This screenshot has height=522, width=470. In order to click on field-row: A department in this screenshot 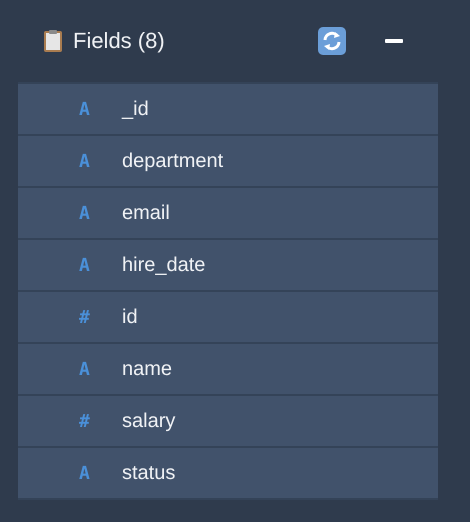, I will do `click(228, 161)`.